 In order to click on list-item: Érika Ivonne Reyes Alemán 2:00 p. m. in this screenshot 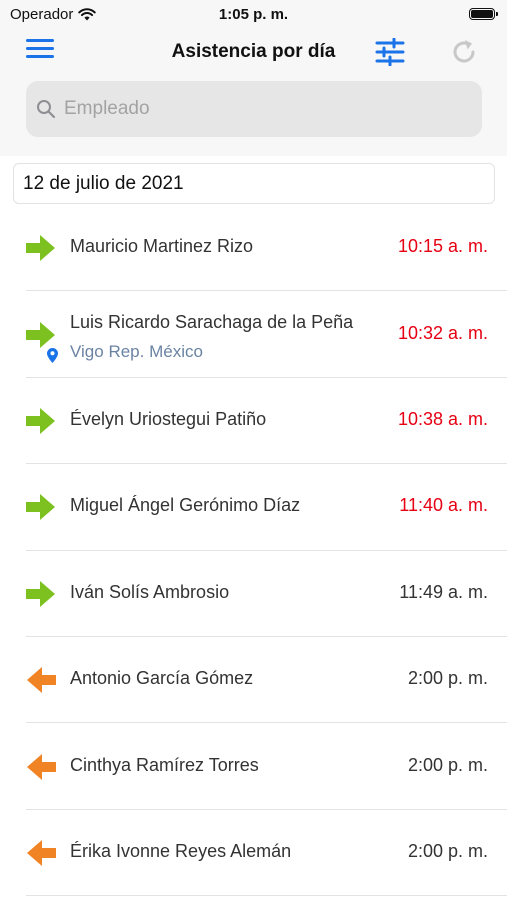, I will do `click(253, 853)`.